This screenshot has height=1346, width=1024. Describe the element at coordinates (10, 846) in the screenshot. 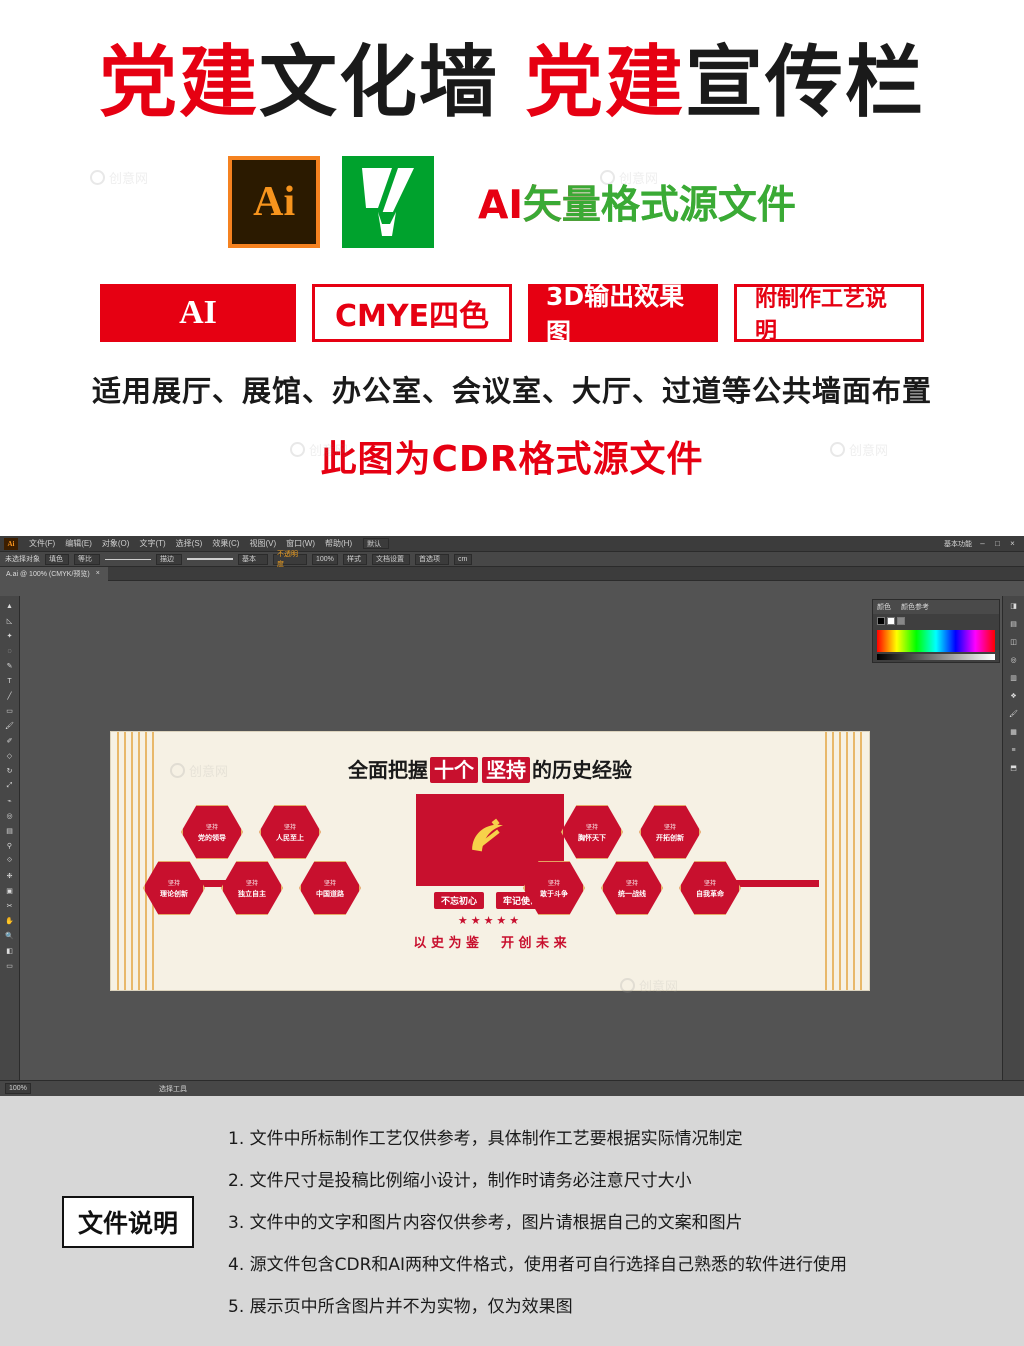

I see `eyedropper-tool-icon: ⚲` at that location.